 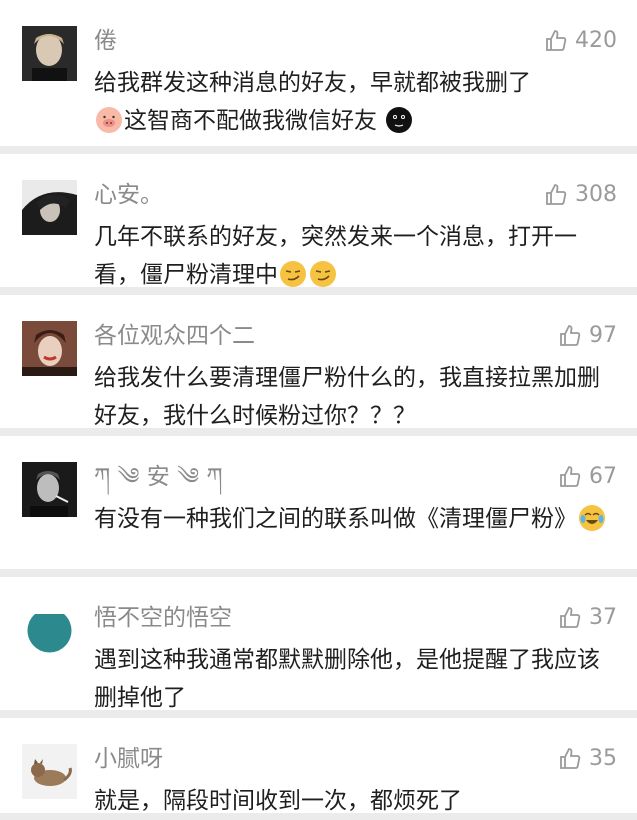 What do you see at coordinates (347, 679) in the screenshot?
I see `comment-text-part: 遇到这种我通常都默默删除他，是他提醒了我应该删掉他了` at bounding box center [347, 679].